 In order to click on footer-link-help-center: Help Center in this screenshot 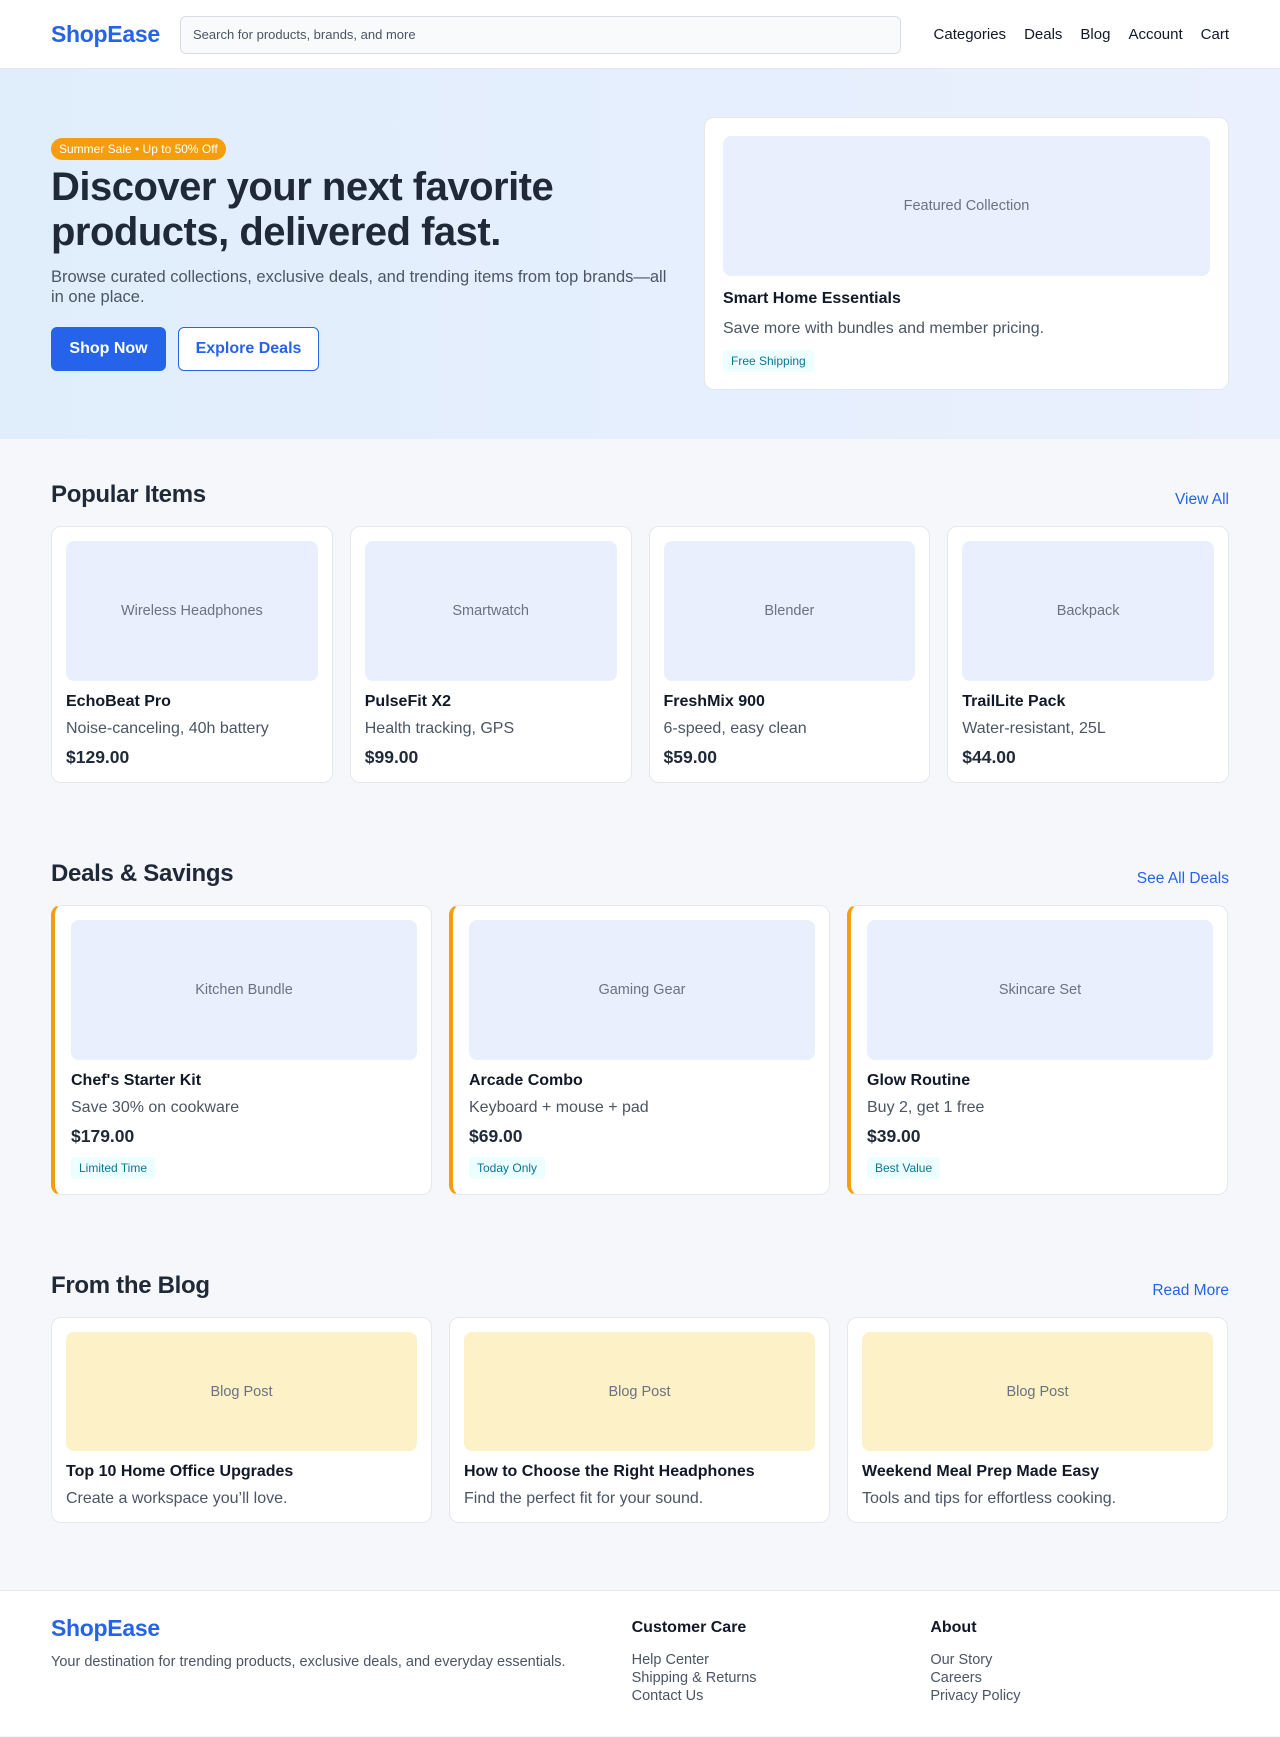, I will do `click(670, 1660)`.